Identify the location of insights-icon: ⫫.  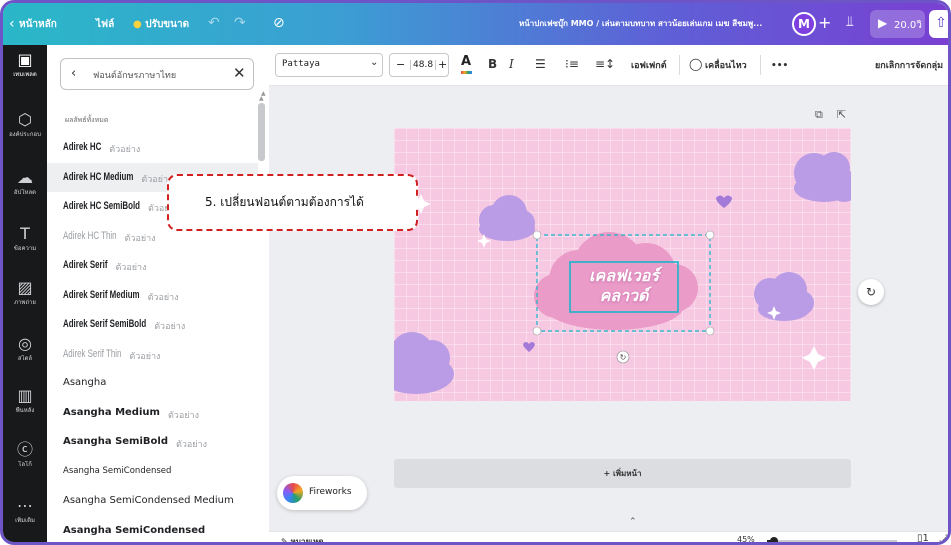
(850, 22).